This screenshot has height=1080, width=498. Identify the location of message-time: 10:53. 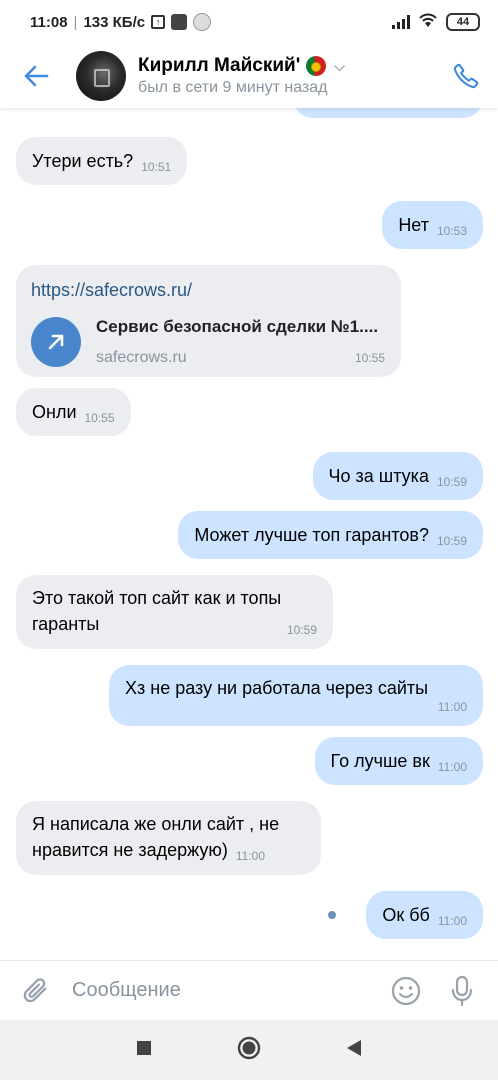
(451, 231).